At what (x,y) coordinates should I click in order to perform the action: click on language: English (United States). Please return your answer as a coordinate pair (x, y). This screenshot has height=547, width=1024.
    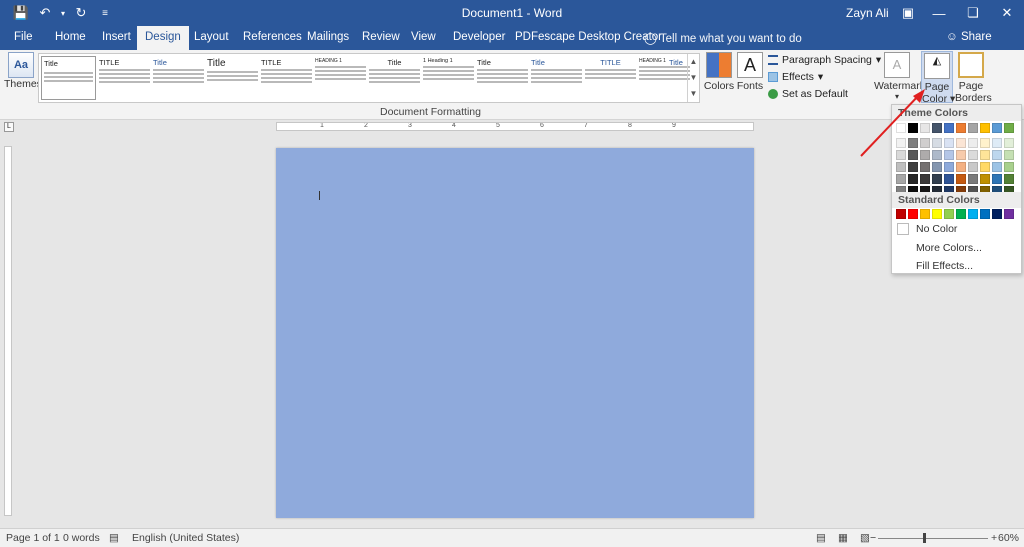
    Looking at the image, I should click on (185, 538).